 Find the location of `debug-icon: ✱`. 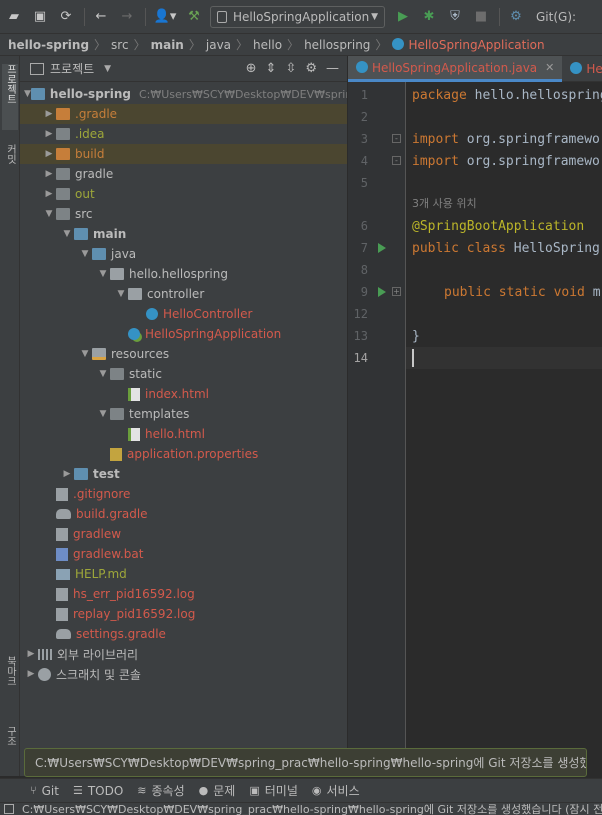

debug-icon: ✱ is located at coordinates (429, 17).